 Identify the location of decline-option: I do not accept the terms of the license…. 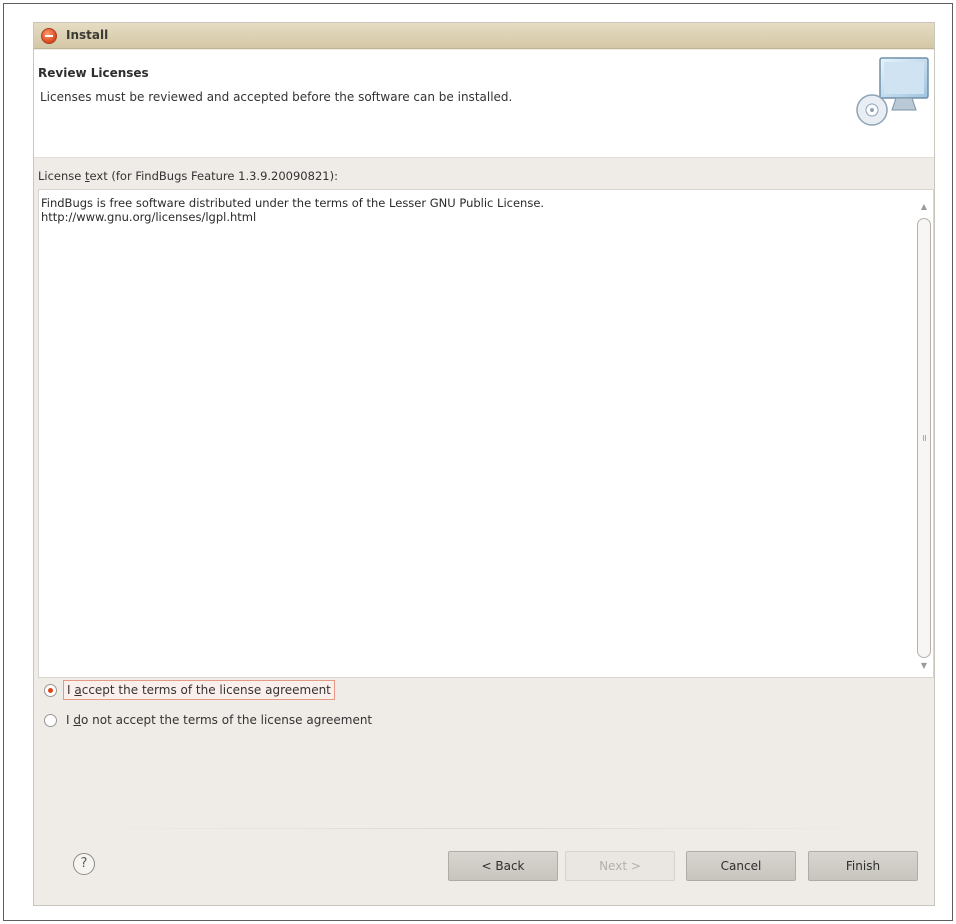
(209, 720).